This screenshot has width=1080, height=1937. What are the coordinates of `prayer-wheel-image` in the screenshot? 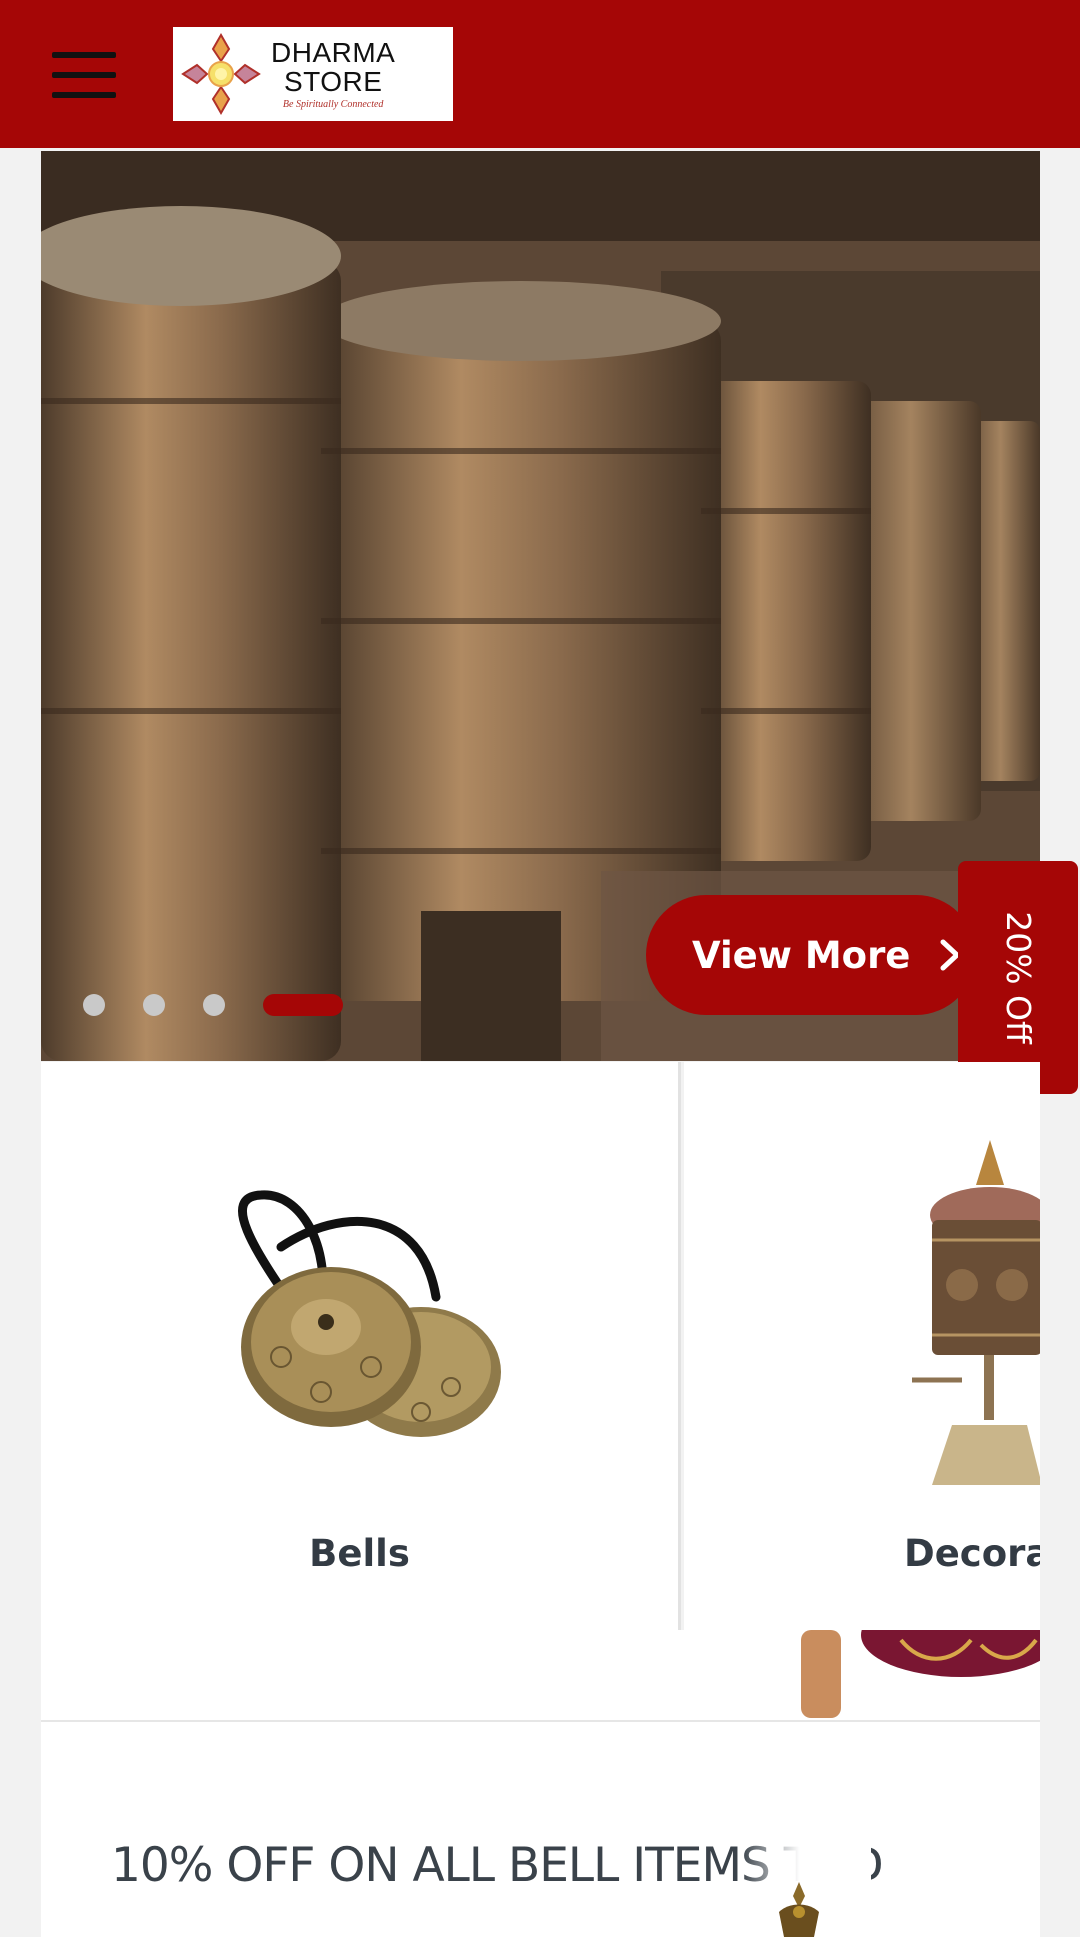 It's located at (976, 1312).